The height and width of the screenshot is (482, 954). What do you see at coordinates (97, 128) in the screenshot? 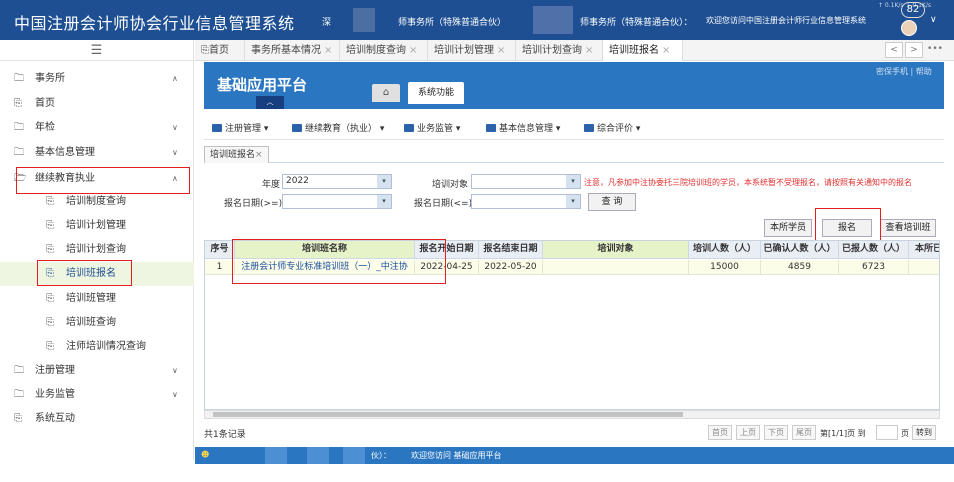
I see `sidebar-item-annual-check: 🗀 年检 ∨` at bounding box center [97, 128].